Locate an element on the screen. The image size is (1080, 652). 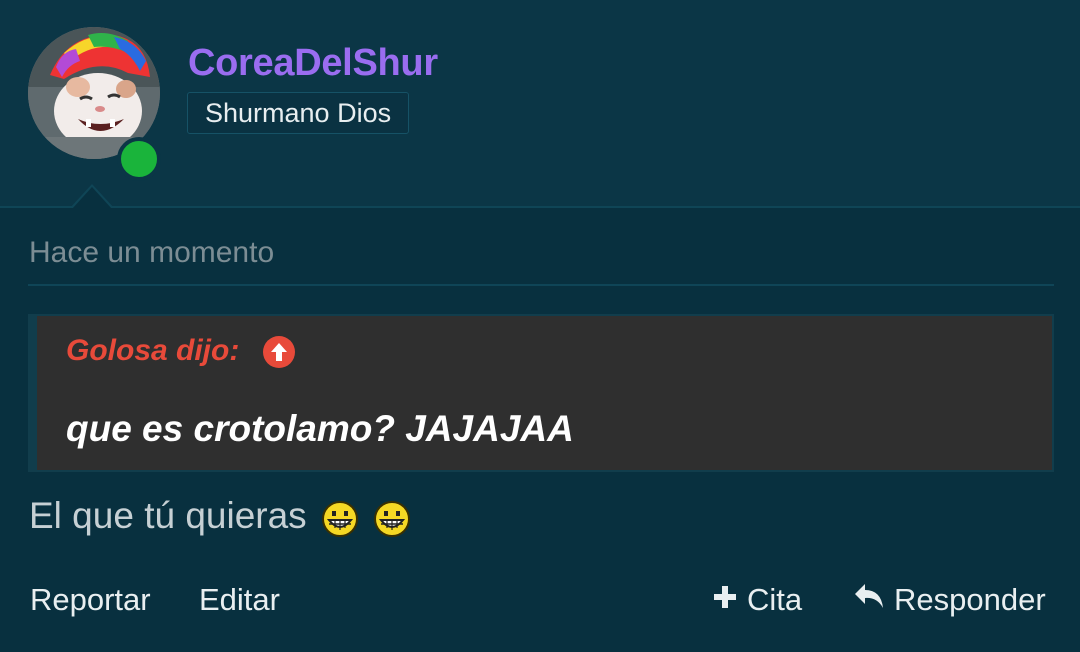
post-message: El que tú quieras is located at coordinates (220, 516).